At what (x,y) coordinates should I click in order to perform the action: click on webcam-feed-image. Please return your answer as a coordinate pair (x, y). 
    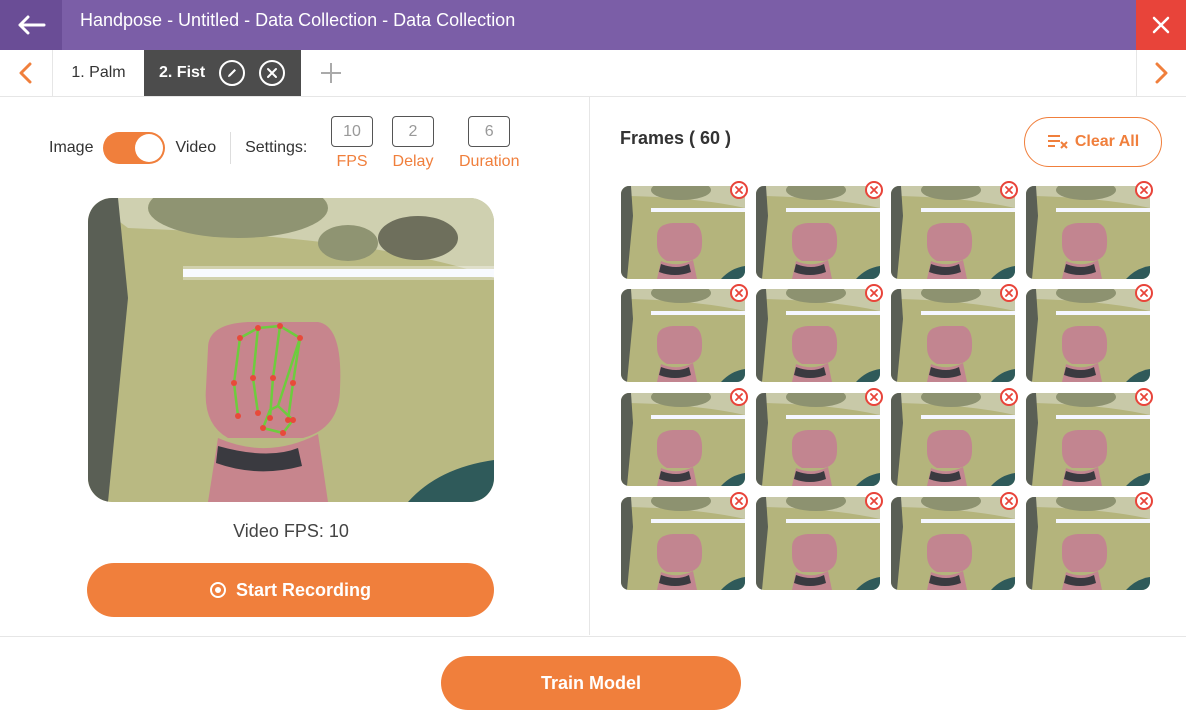
    Looking at the image, I should click on (291, 350).